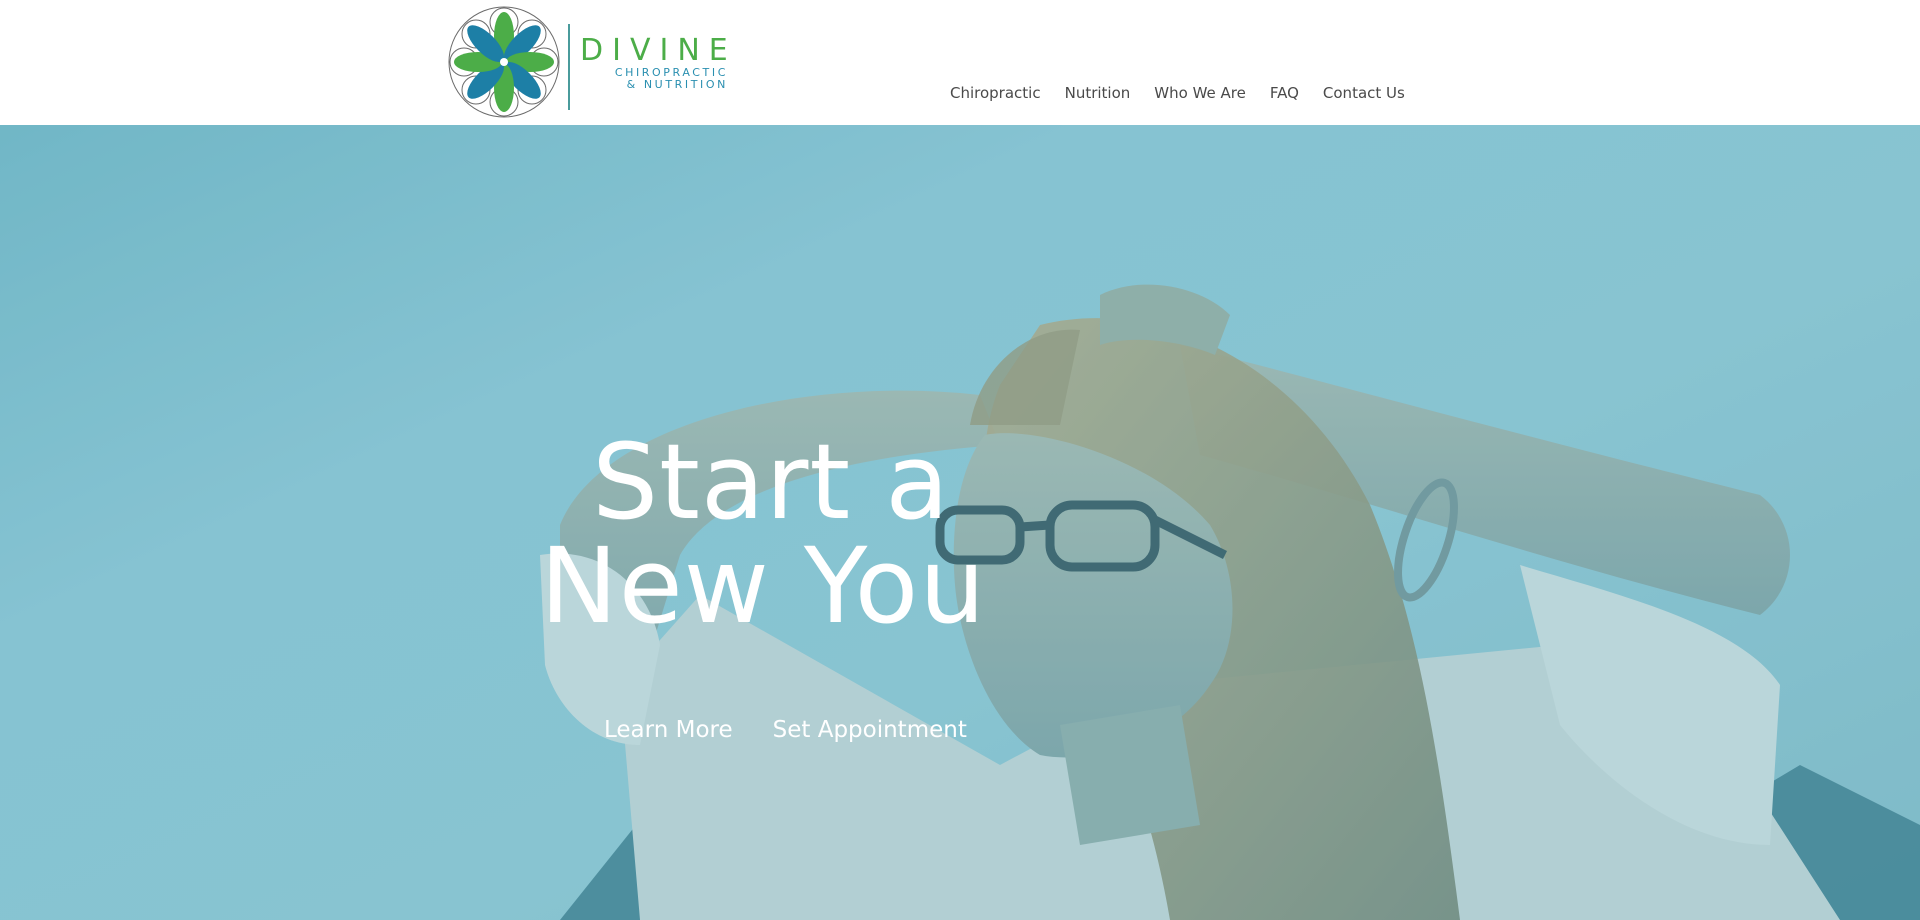  I want to click on nav-item-faq: FAQ, so click(1284, 95).